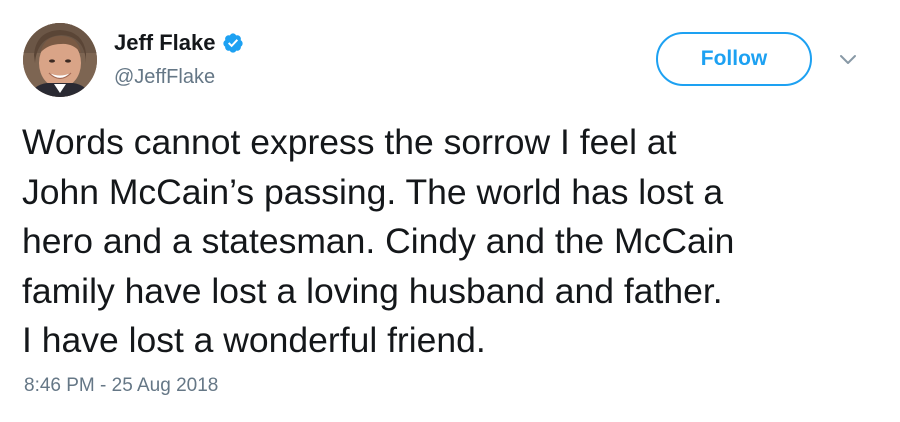 The width and height of the screenshot is (900, 422). Describe the element at coordinates (233, 43) in the screenshot. I see `verified-badge-icon` at that location.